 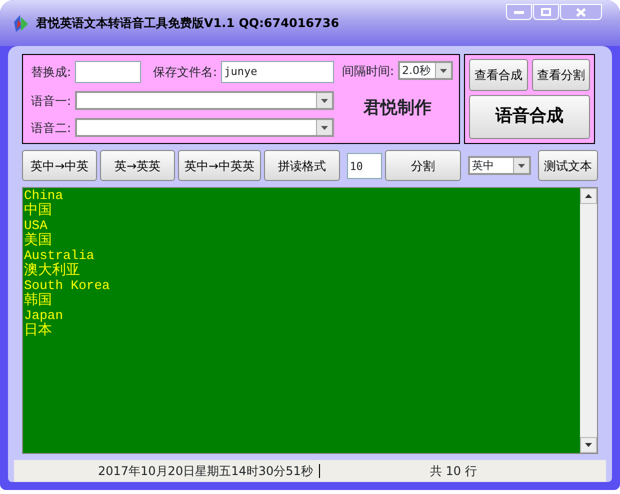 I want to click on format-button: 英→英英, so click(x=137, y=165).